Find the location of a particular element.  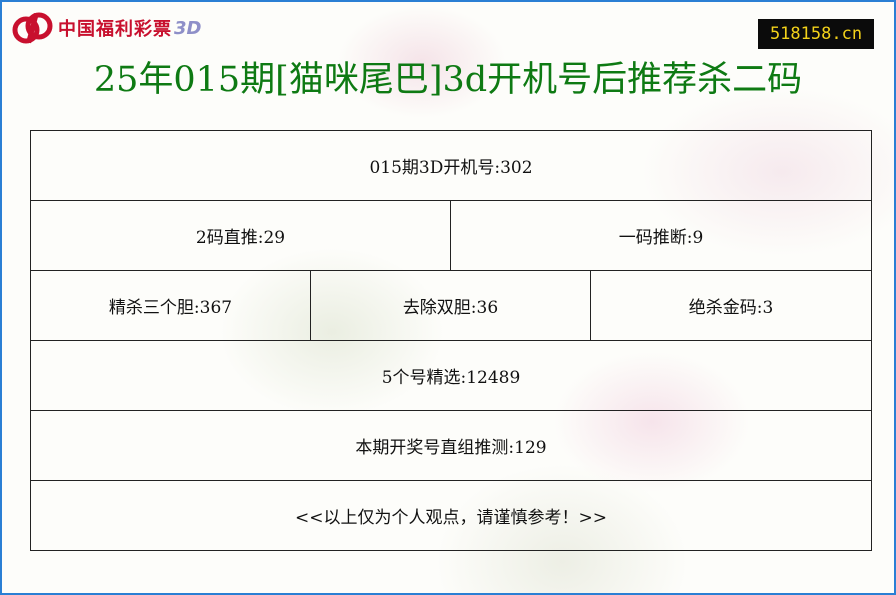

lottery-logo: 中国福利彩票 3D is located at coordinates (106, 28).